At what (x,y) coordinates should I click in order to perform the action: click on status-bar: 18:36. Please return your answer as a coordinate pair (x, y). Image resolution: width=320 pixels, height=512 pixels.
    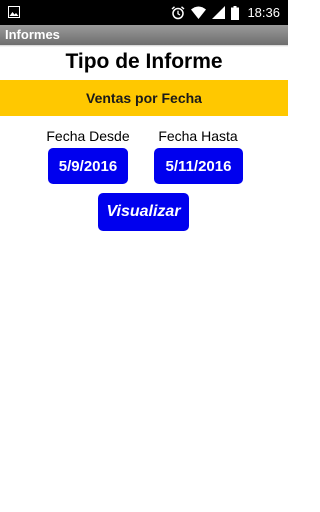
    Looking at the image, I should click on (144, 12).